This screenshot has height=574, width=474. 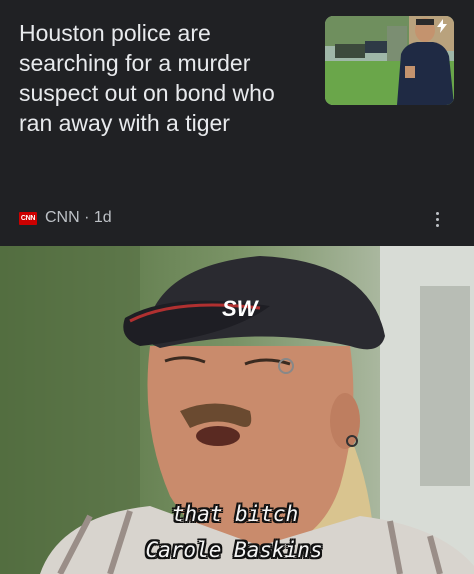 What do you see at coordinates (28, 218) in the screenshot?
I see `cnn-logo-icon: CNN` at bounding box center [28, 218].